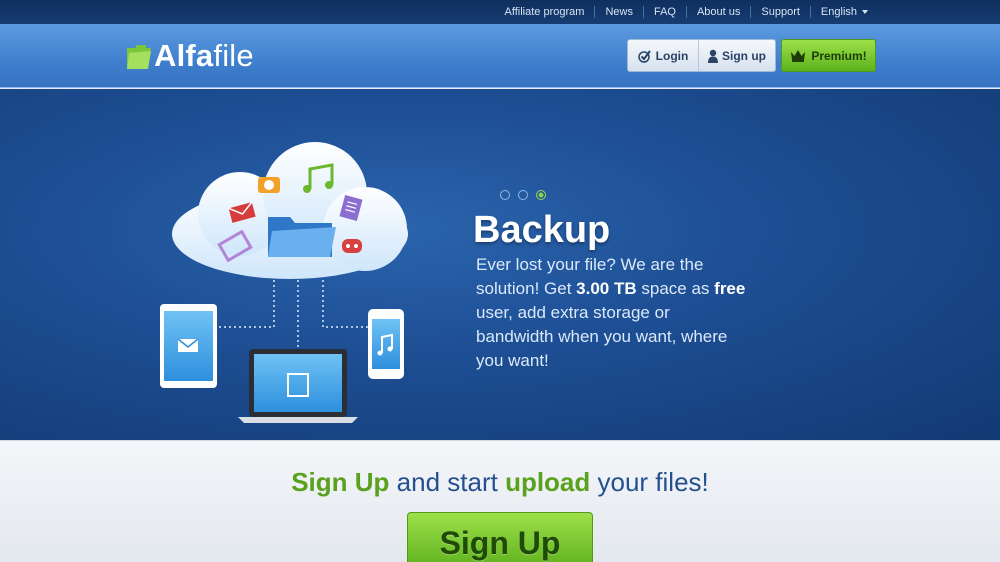 The width and height of the screenshot is (1000, 562). I want to click on signup-tagline: Sign Up and start upload your files!, so click(500, 482).